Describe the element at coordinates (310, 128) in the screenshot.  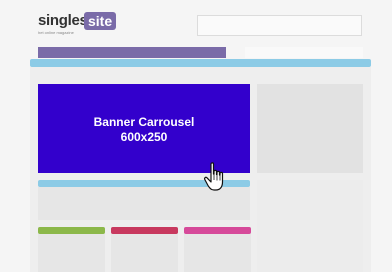
I see `sidebar-block` at that location.